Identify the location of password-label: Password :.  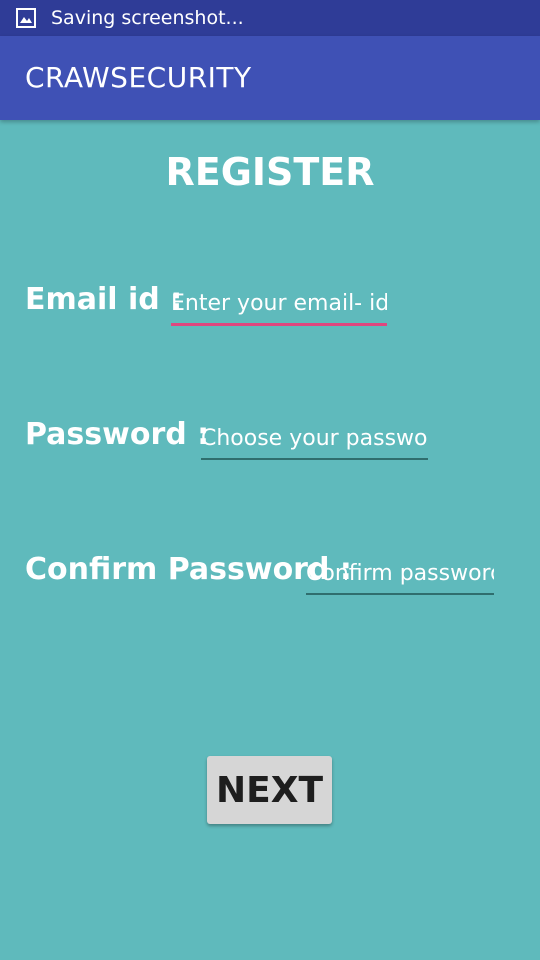
(117, 434).